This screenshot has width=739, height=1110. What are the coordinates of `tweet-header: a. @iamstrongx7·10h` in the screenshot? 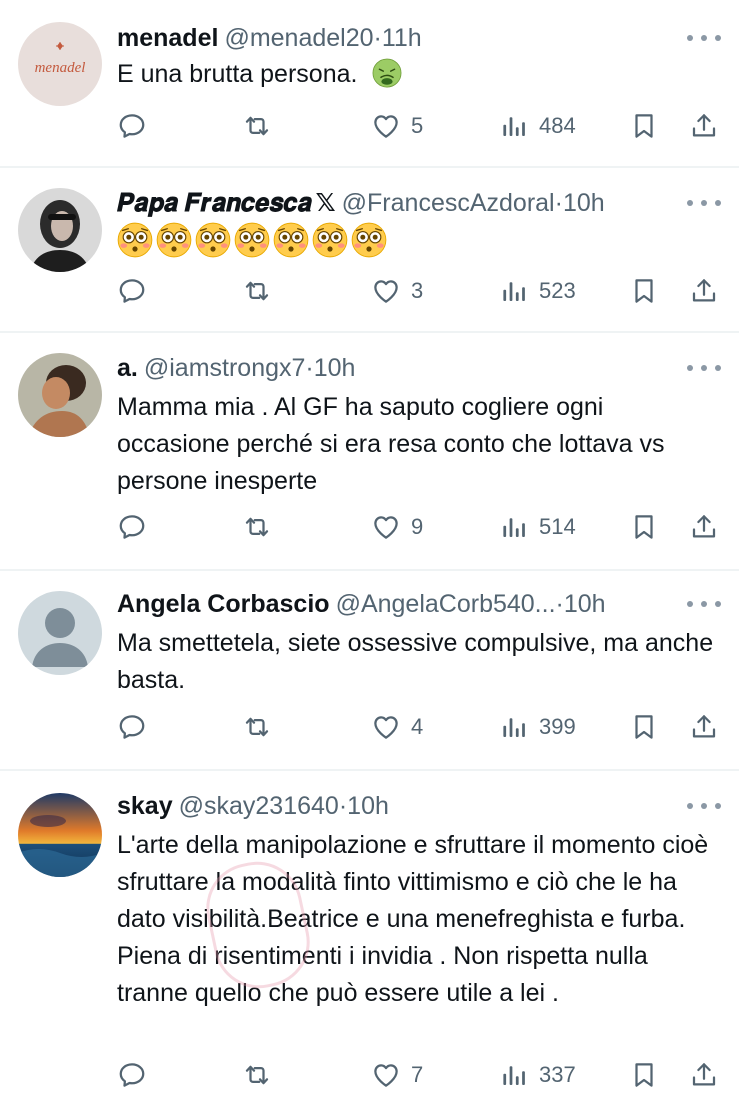 It's located at (398, 368).